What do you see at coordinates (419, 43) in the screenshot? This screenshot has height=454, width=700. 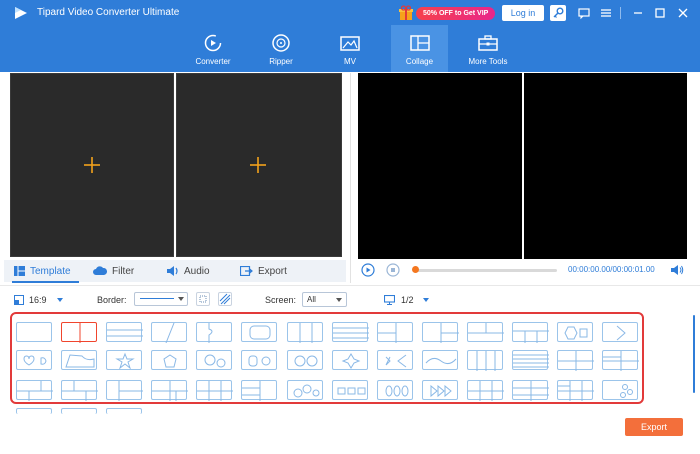 I see `collage-icon` at bounding box center [419, 43].